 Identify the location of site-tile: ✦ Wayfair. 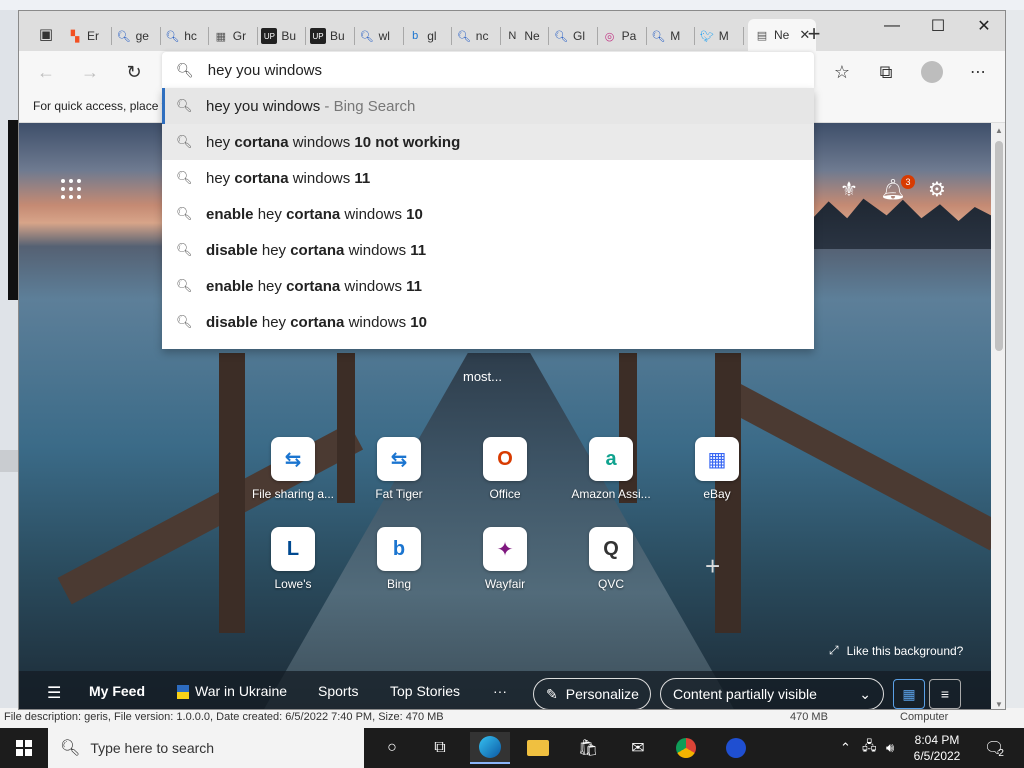
(505, 559).